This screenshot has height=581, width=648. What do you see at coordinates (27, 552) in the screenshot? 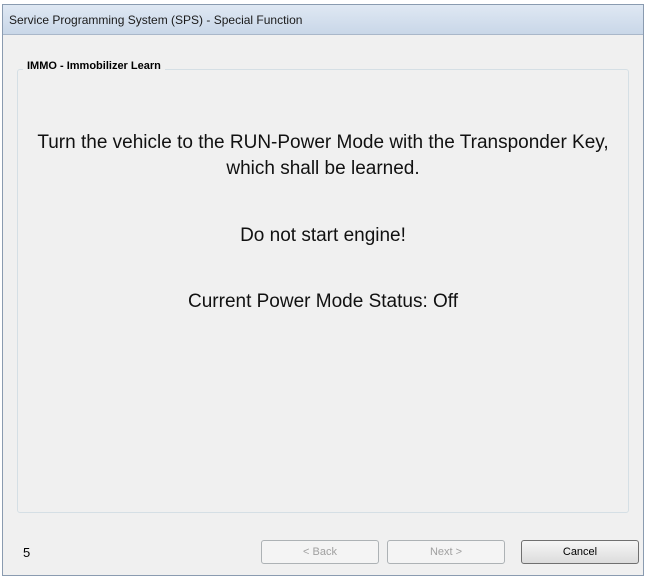
I see `step-number: 5` at bounding box center [27, 552].